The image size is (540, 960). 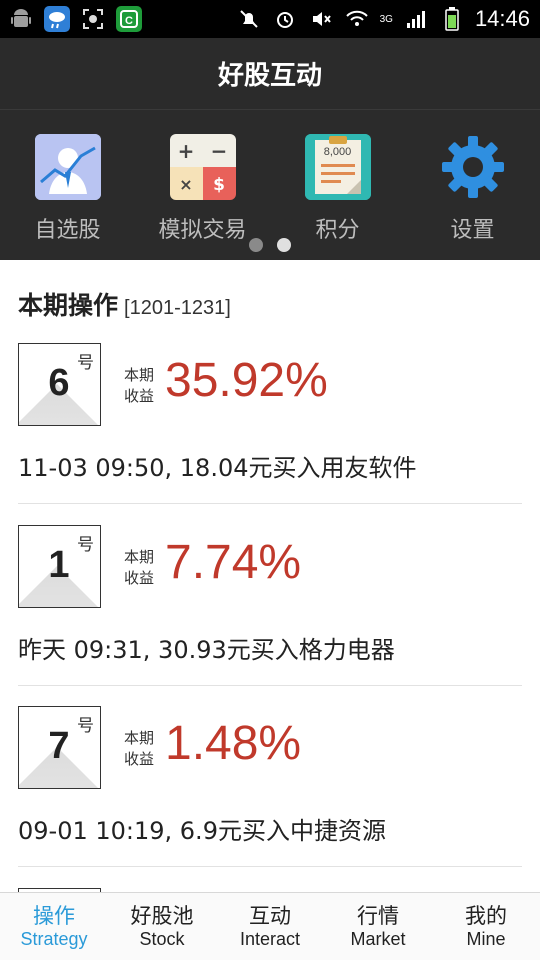 I want to click on weather-icon, so click(x=57, y=19).